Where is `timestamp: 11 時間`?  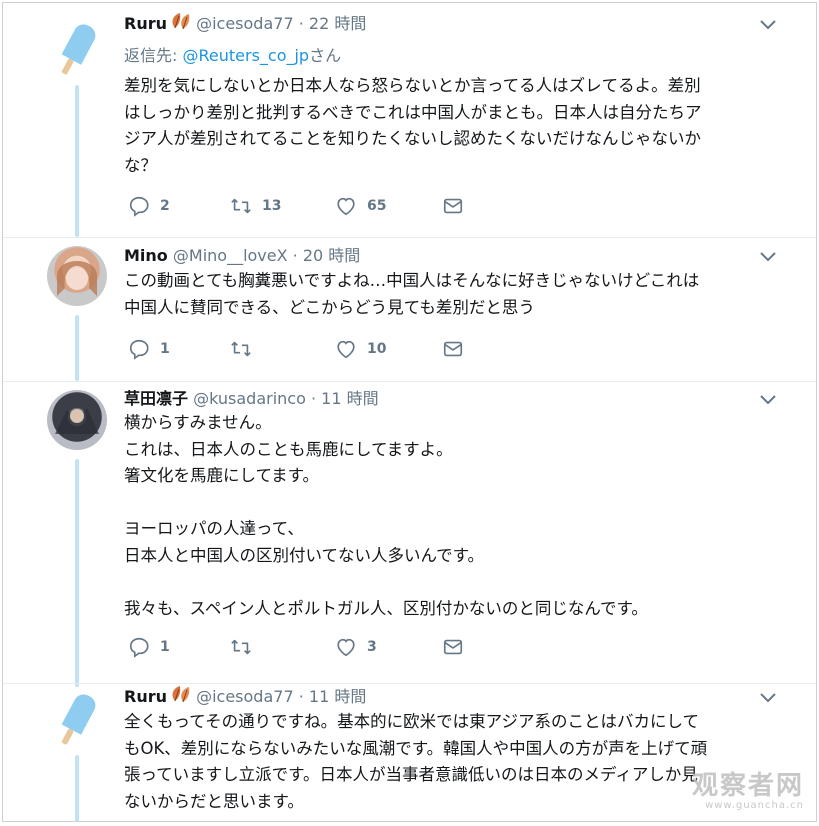
timestamp: 11 時間 is located at coordinates (337, 696).